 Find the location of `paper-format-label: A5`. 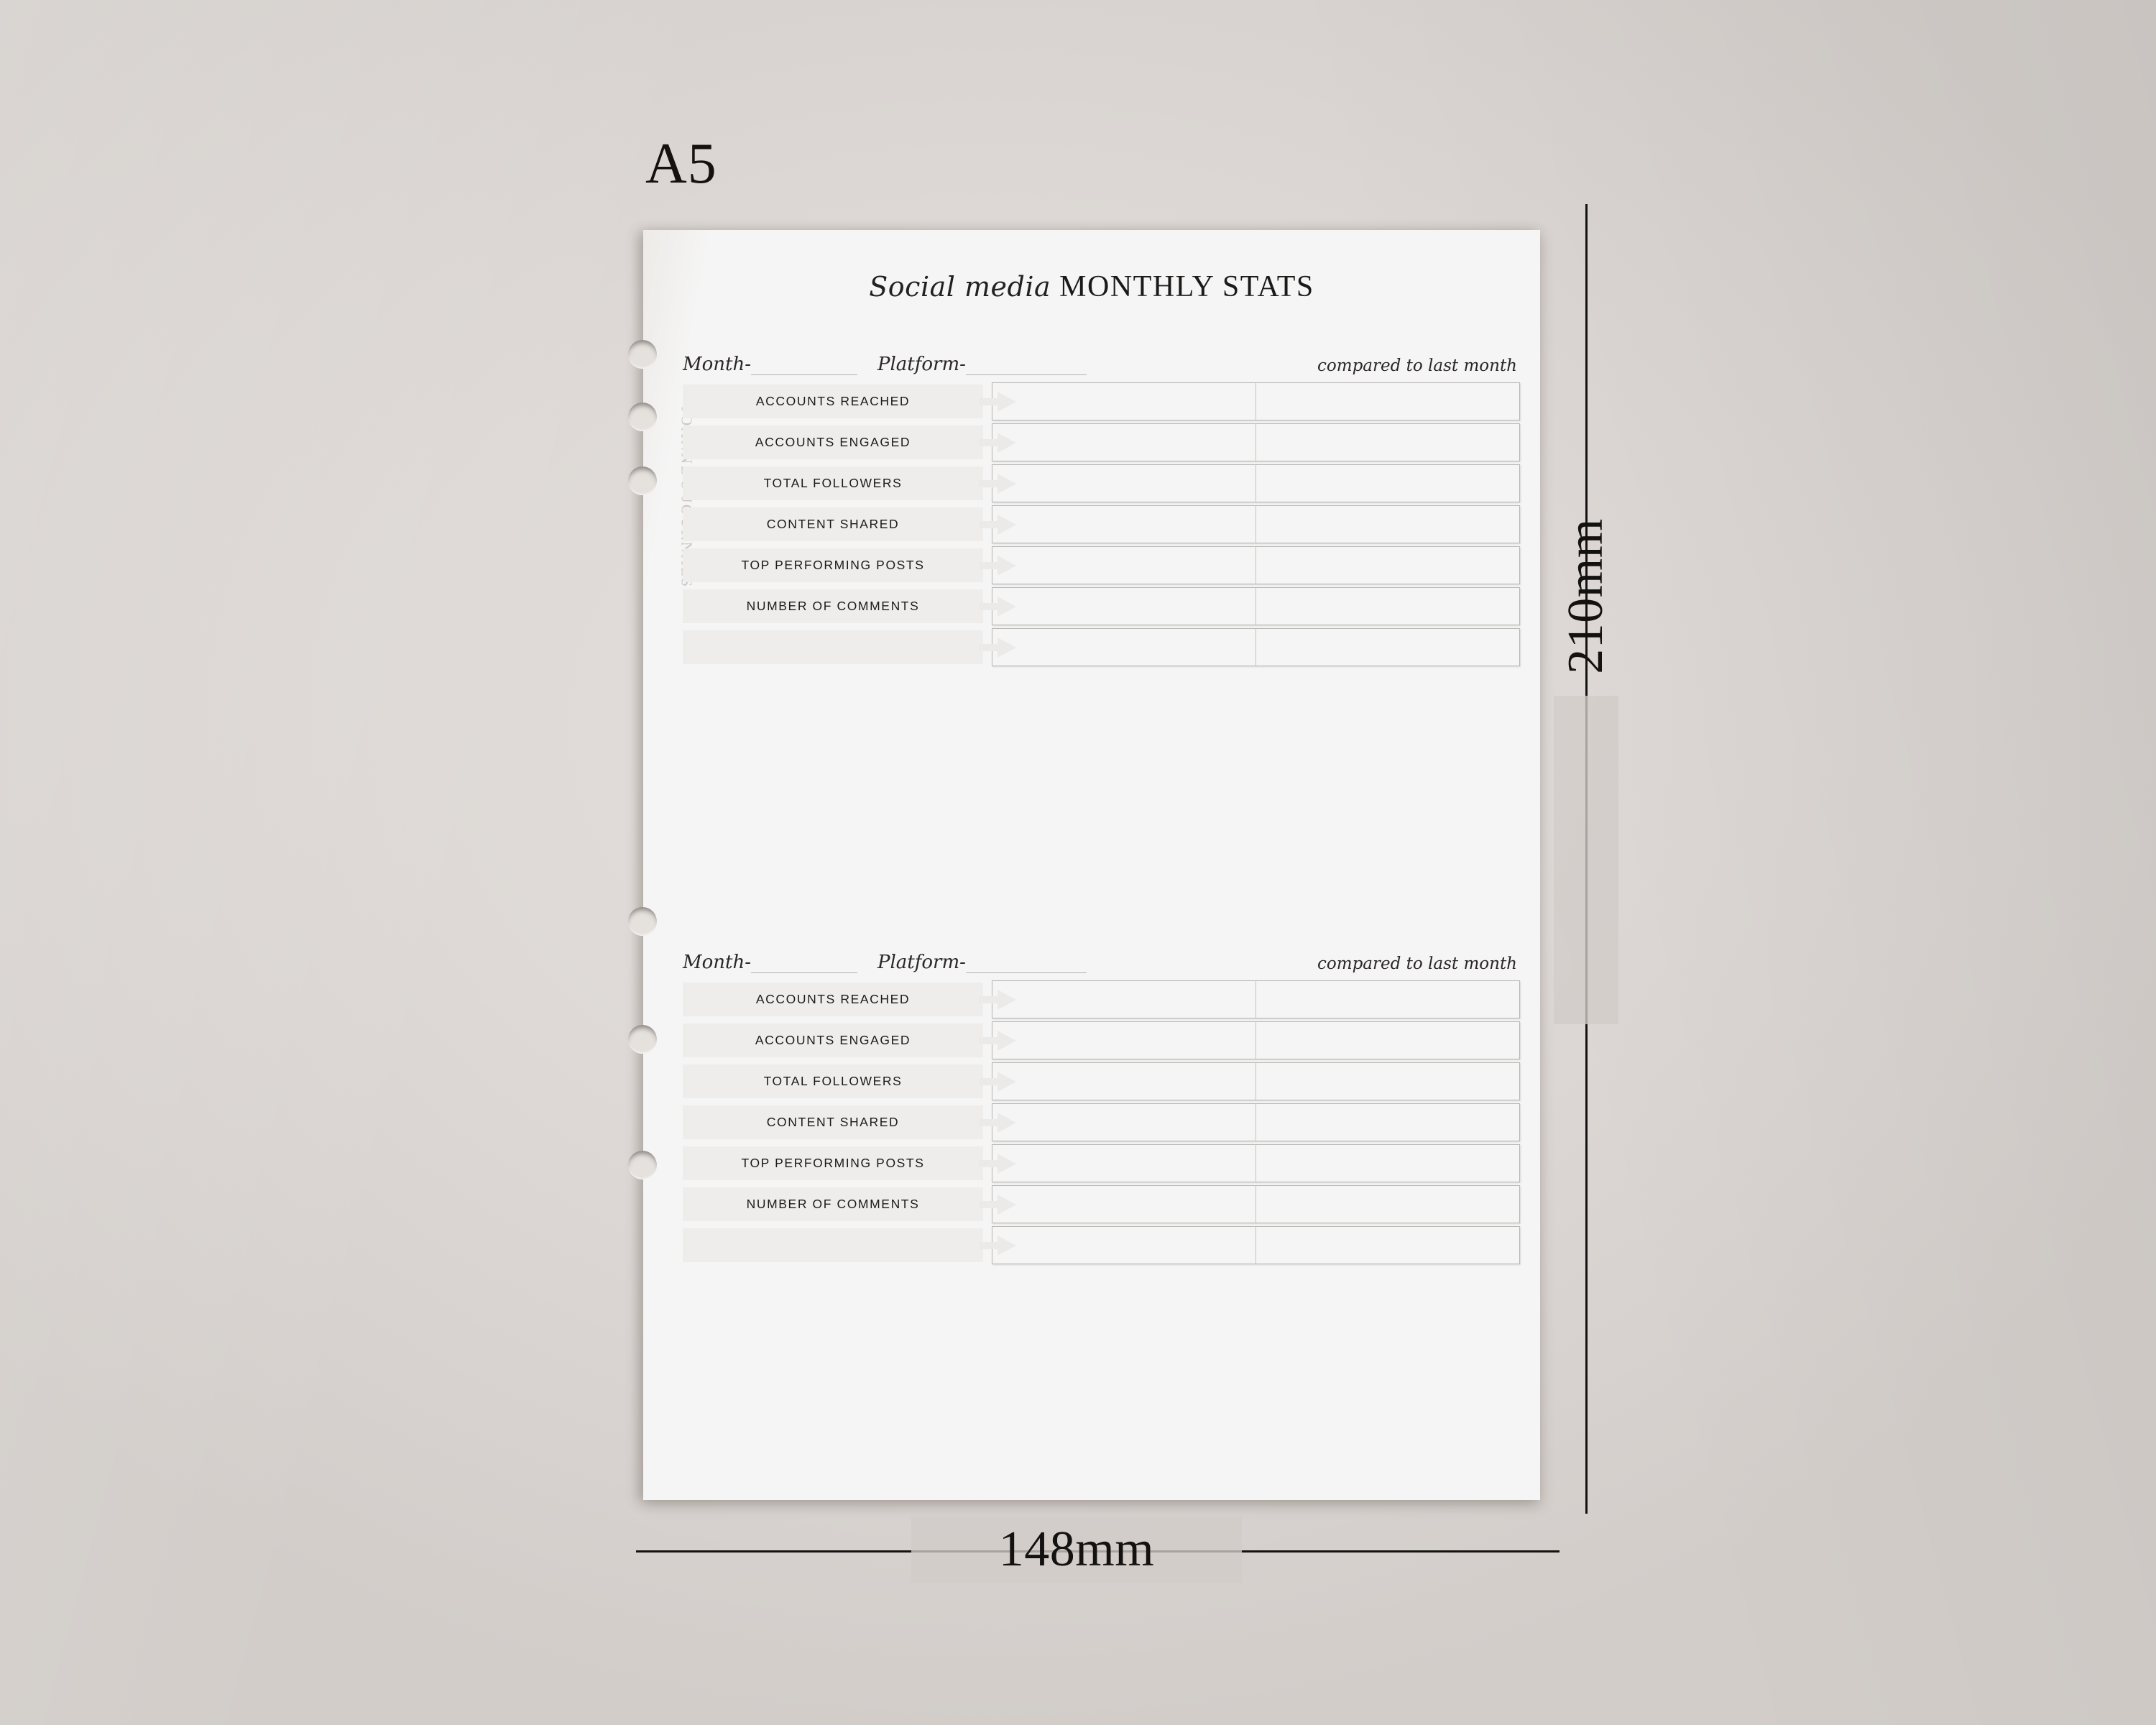

paper-format-label: A5 is located at coordinates (681, 164).